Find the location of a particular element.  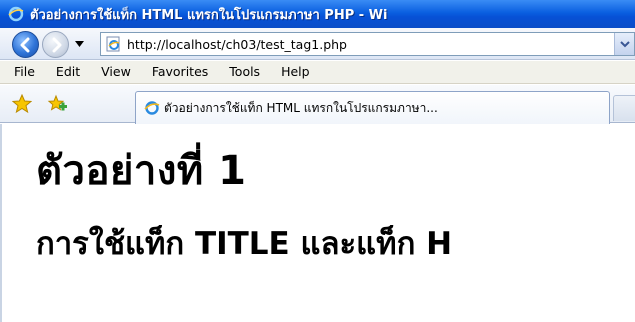

menu-edit: Edit is located at coordinates (68, 72).